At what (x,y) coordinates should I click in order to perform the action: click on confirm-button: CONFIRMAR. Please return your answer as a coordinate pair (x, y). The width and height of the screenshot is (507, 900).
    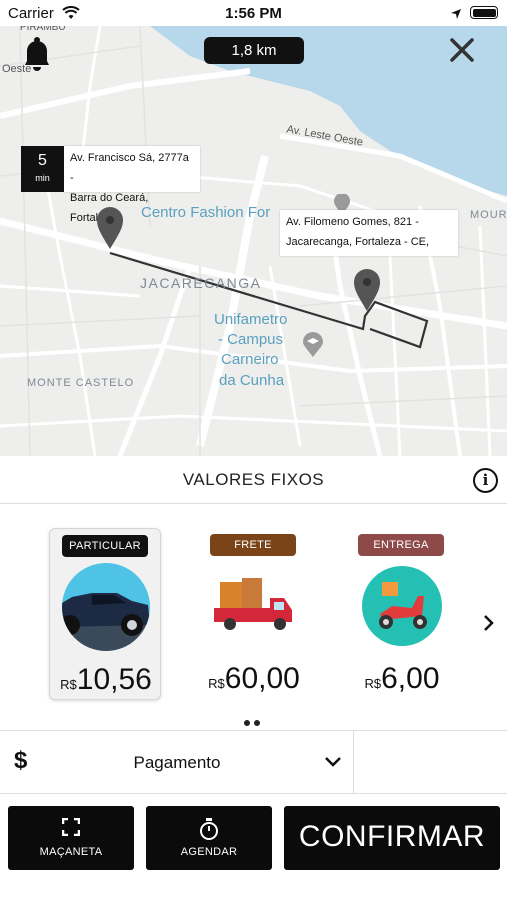
    Looking at the image, I should click on (392, 838).